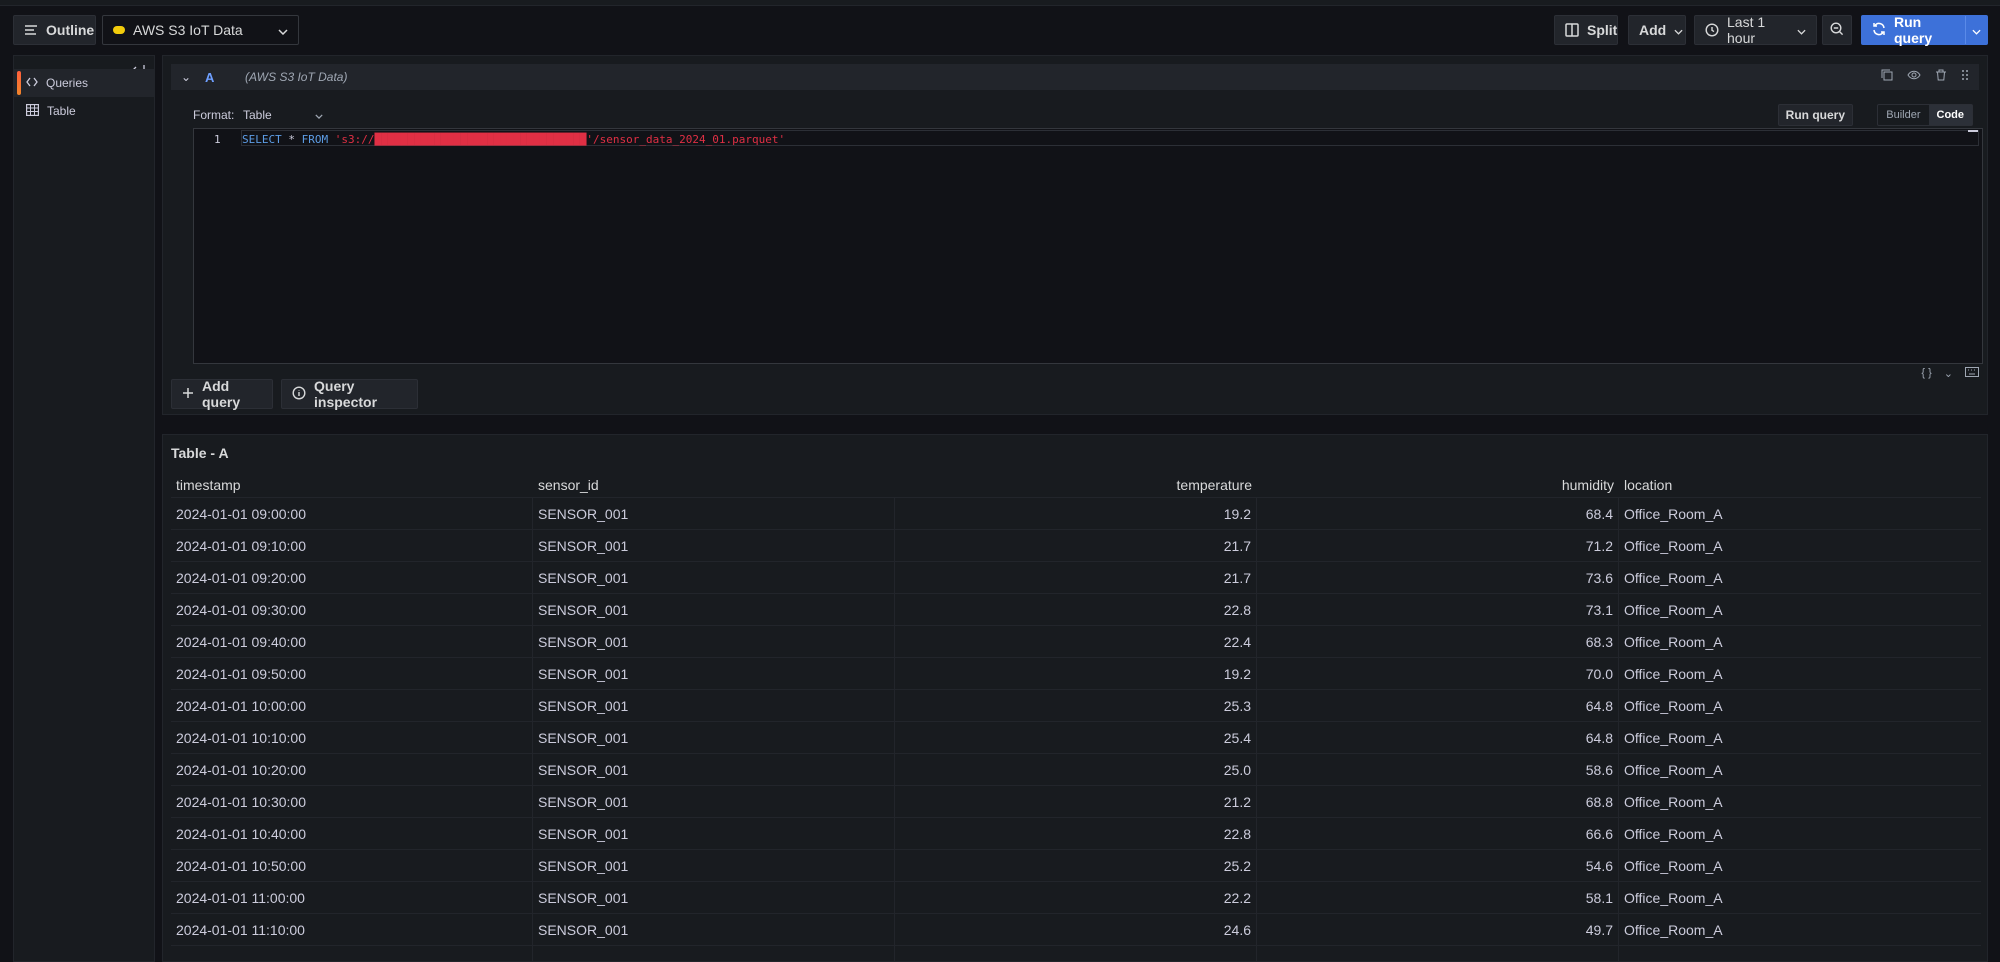  What do you see at coordinates (84, 111) in the screenshot?
I see `sidebar-item-table: Table` at bounding box center [84, 111].